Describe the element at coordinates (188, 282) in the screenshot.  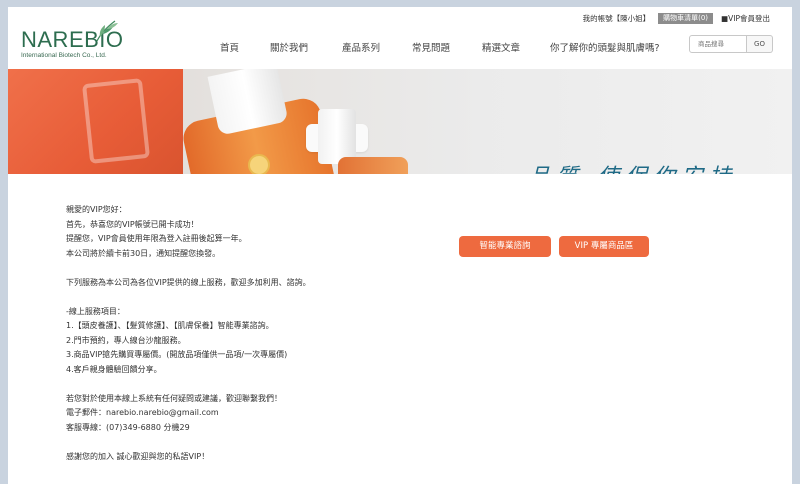
I see `text-line: 下列服務為本公司為各位VIP提供的線上服務，歡迎多加利用、諮詢。` at that location.